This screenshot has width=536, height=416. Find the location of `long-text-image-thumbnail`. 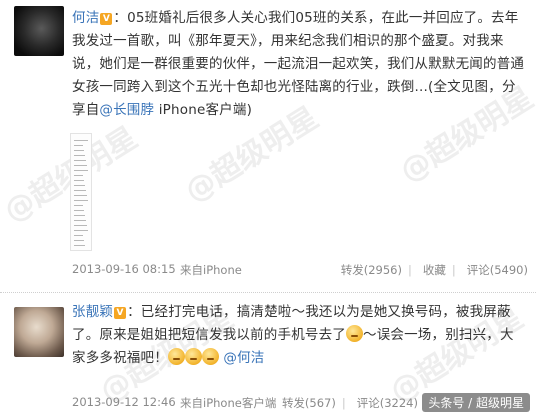

long-text-image-thumbnail is located at coordinates (81, 192).